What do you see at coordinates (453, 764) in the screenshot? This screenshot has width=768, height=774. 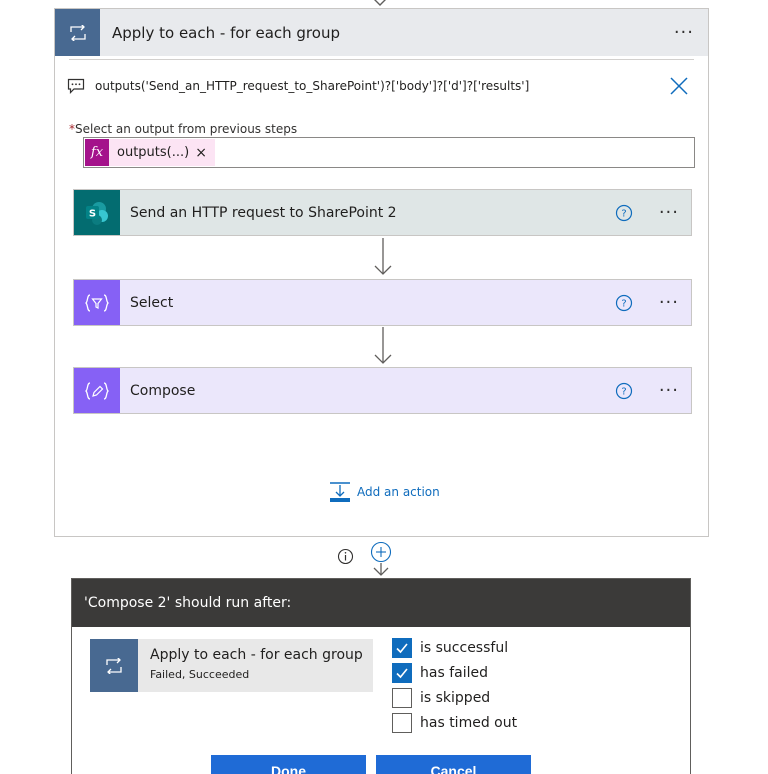 I see `cancel-button: Cancel` at bounding box center [453, 764].